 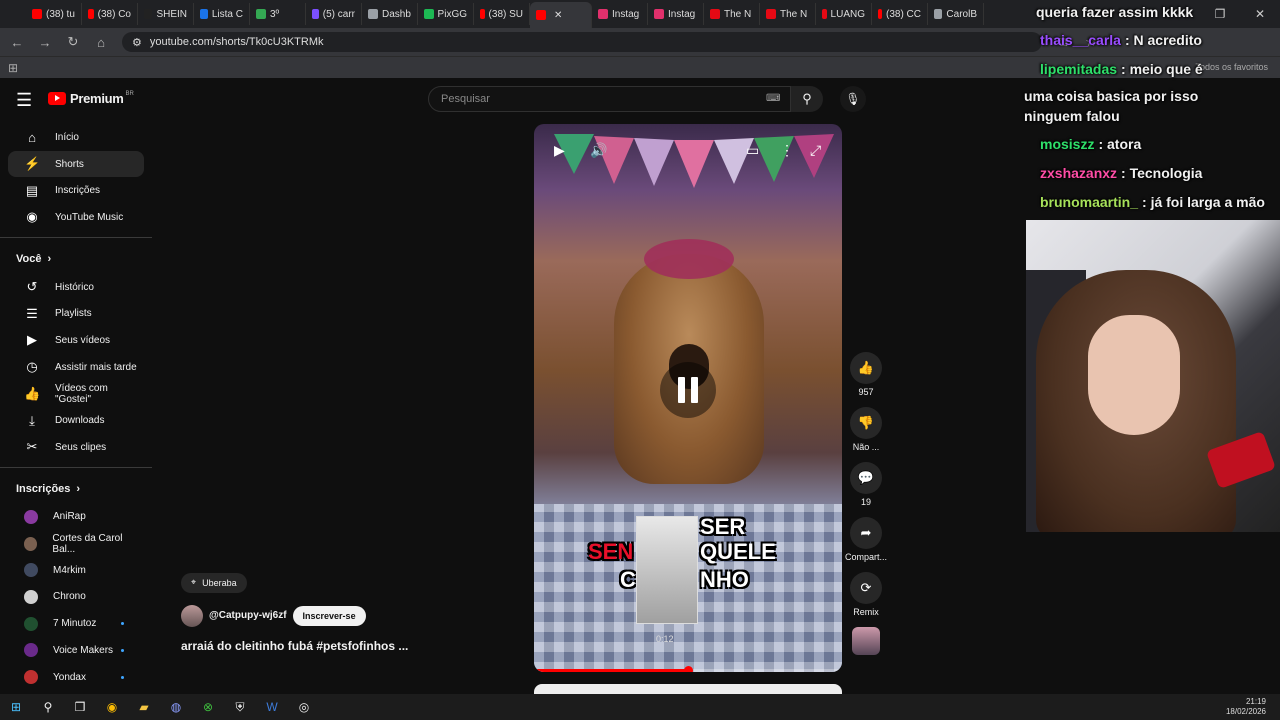 I want to click on task-view-icon: ❒, so click(x=80, y=707).